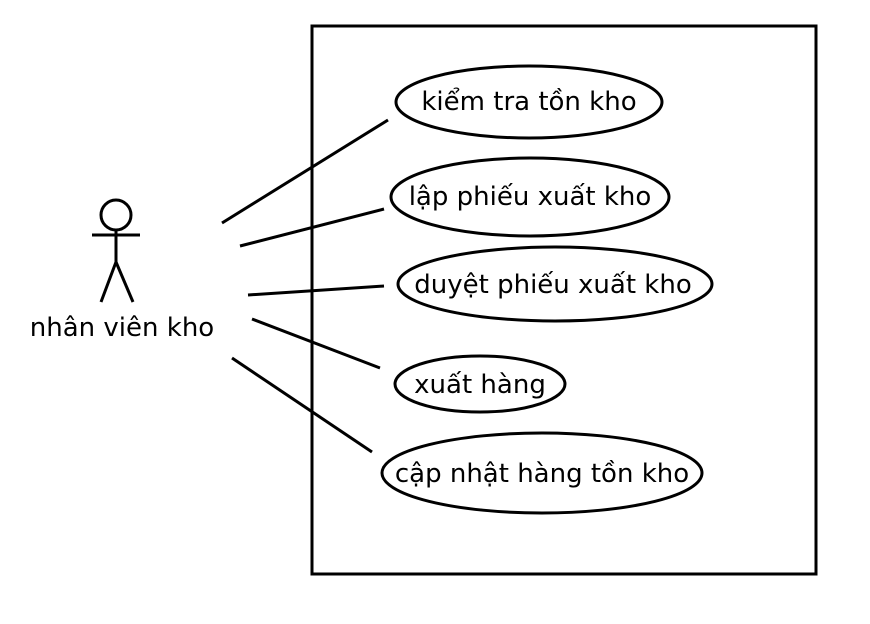 Image resolution: width=870 pixels, height=624 pixels. I want to click on use-case-label: kiểm tra tồn kho, so click(528, 101).